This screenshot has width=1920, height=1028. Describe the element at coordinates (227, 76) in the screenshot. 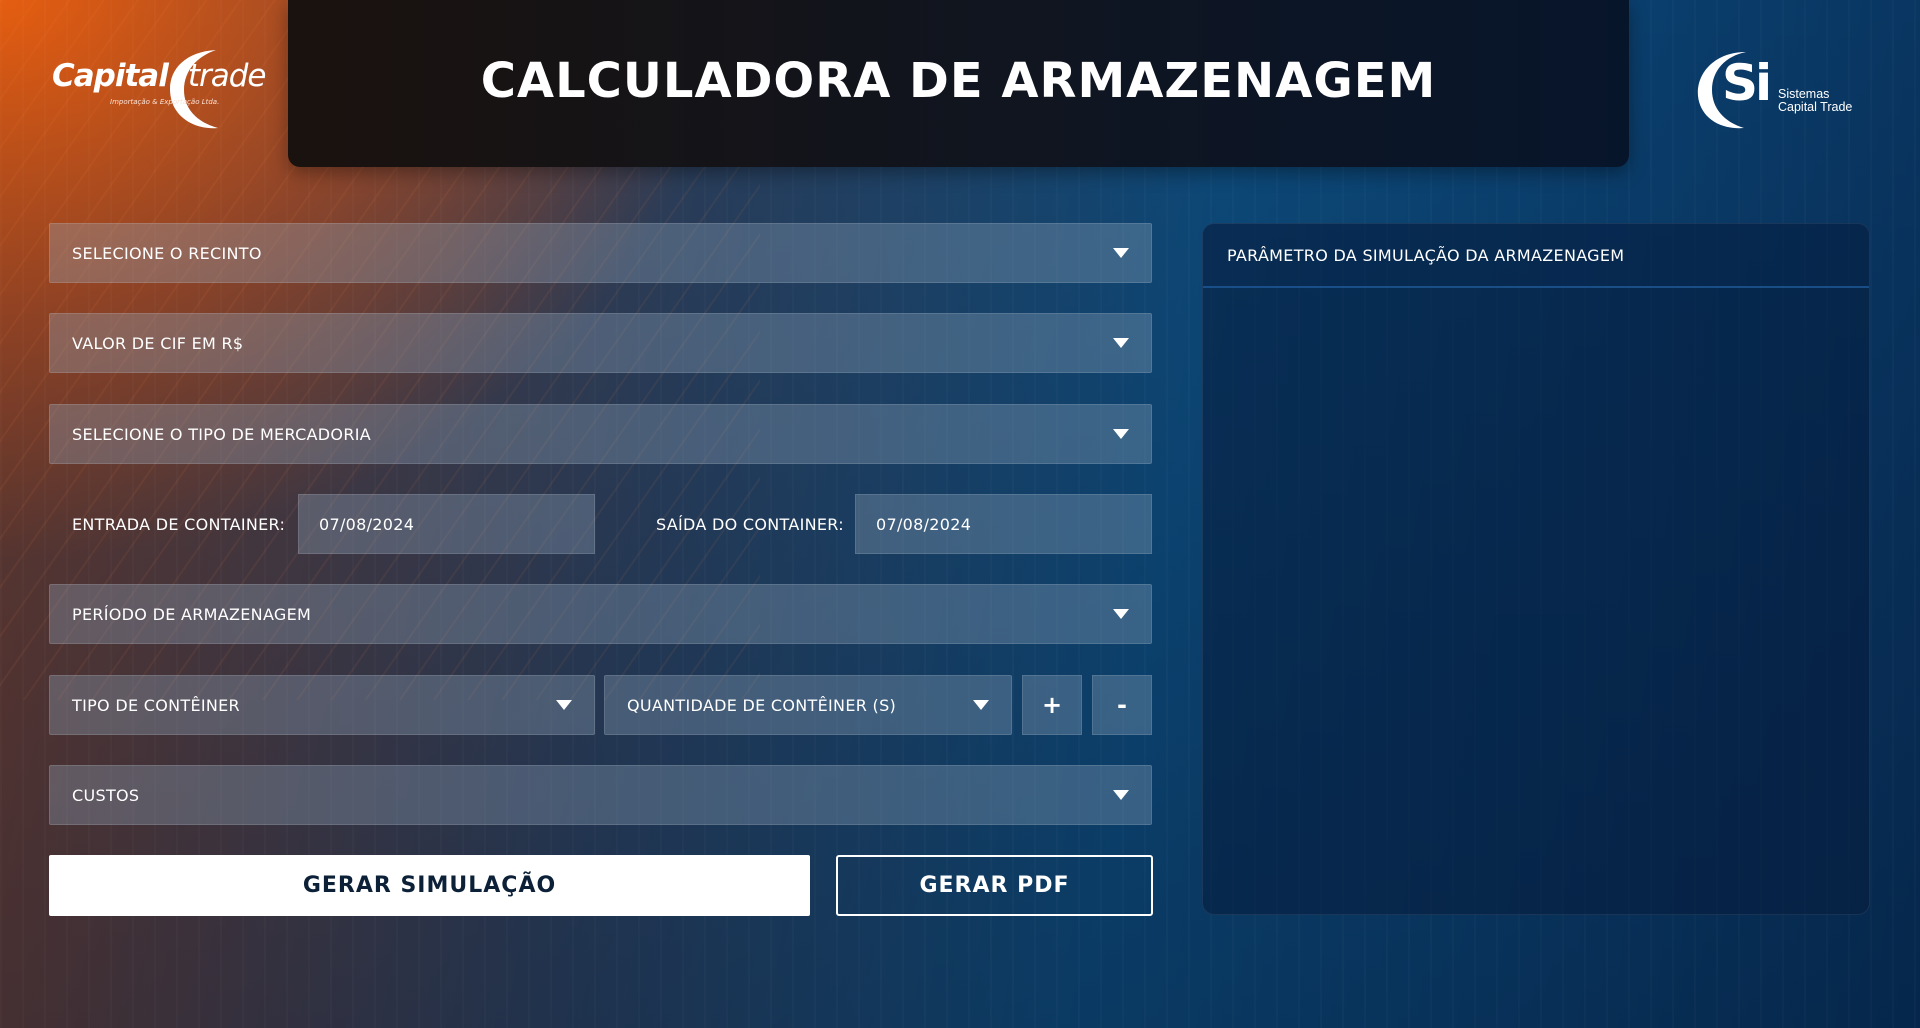

I see `logo-brand-trade: trade` at that location.